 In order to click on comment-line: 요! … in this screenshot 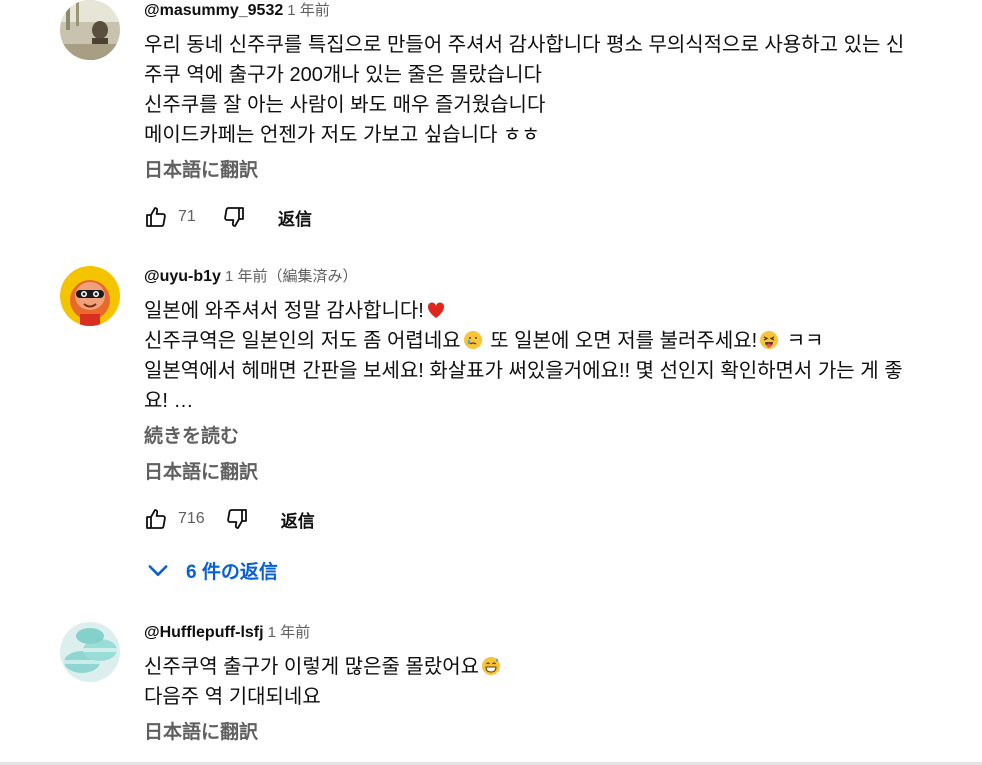, I will do `click(169, 401)`.